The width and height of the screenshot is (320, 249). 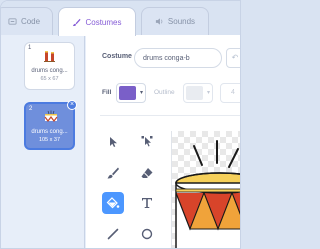 What do you see at coordinates (103, 22) in the screenshot?
I see `tab-costumes-label: Costumes` at bounding box center [103, 22].